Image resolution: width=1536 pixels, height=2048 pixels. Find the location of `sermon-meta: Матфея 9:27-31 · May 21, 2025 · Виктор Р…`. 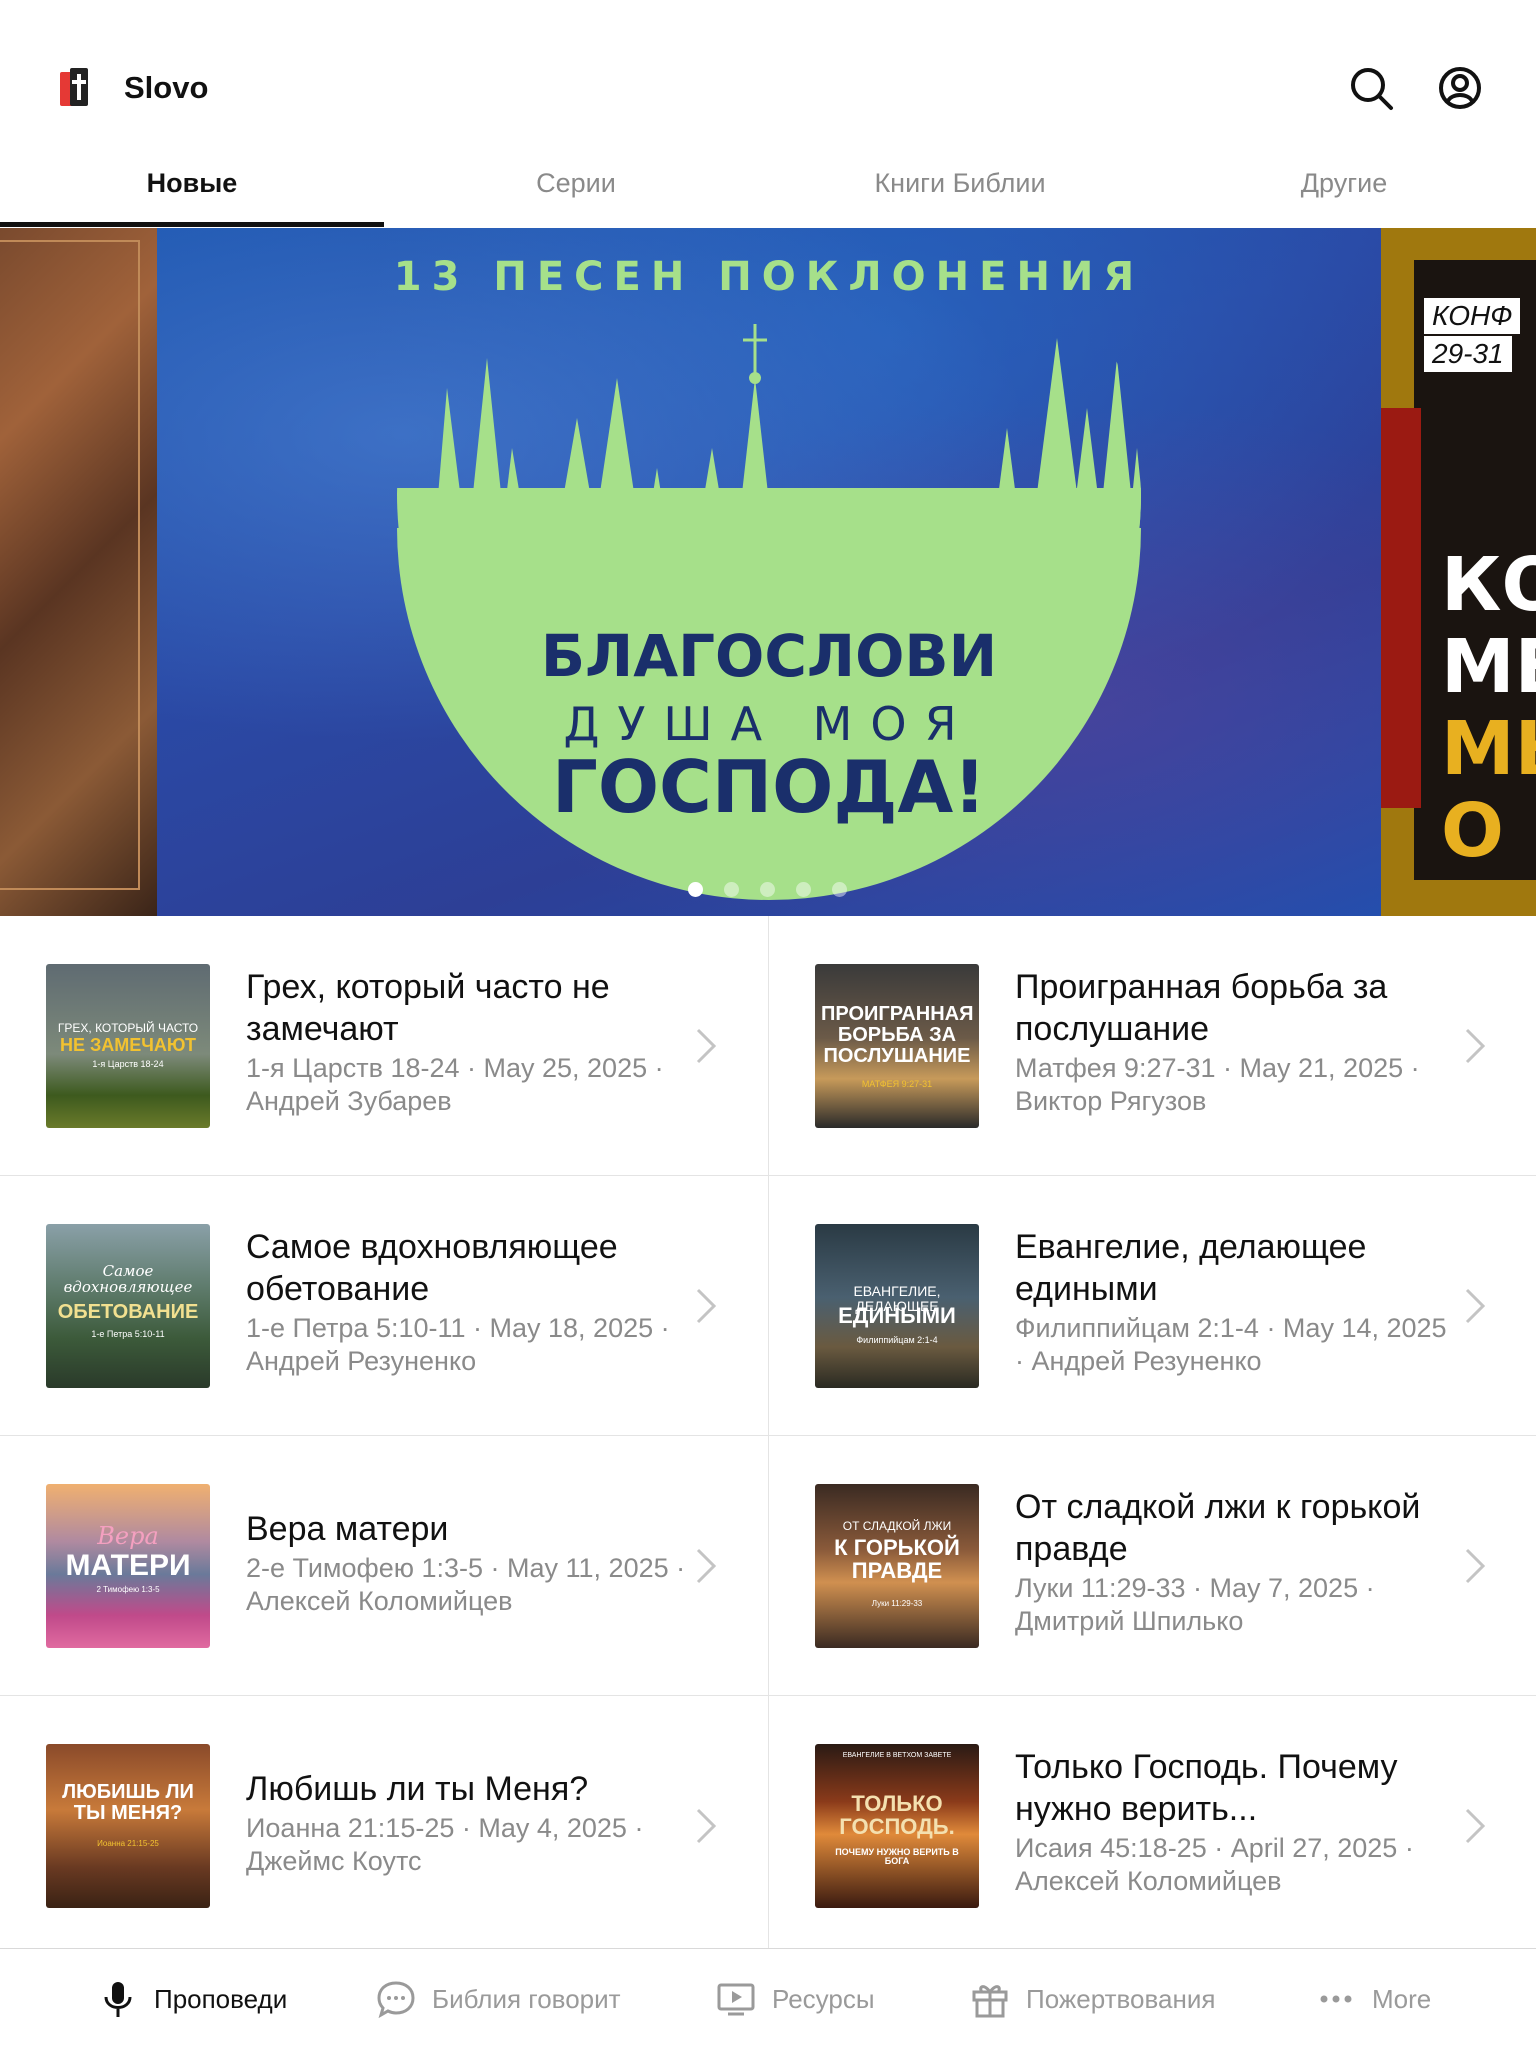

sermon-meta: Матфея 9:27-31 · May 21, 2025 · Виктор Р… is located at coordinates (1217, 1084).